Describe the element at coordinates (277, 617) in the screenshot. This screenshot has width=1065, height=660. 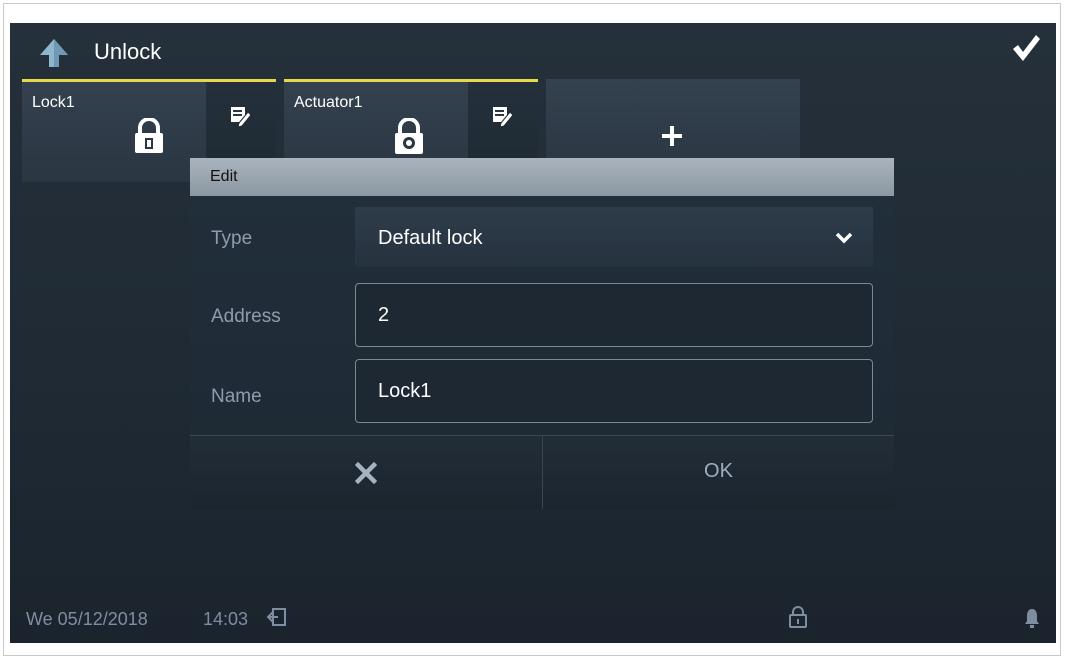
I see `exit-door-icon` at that location.